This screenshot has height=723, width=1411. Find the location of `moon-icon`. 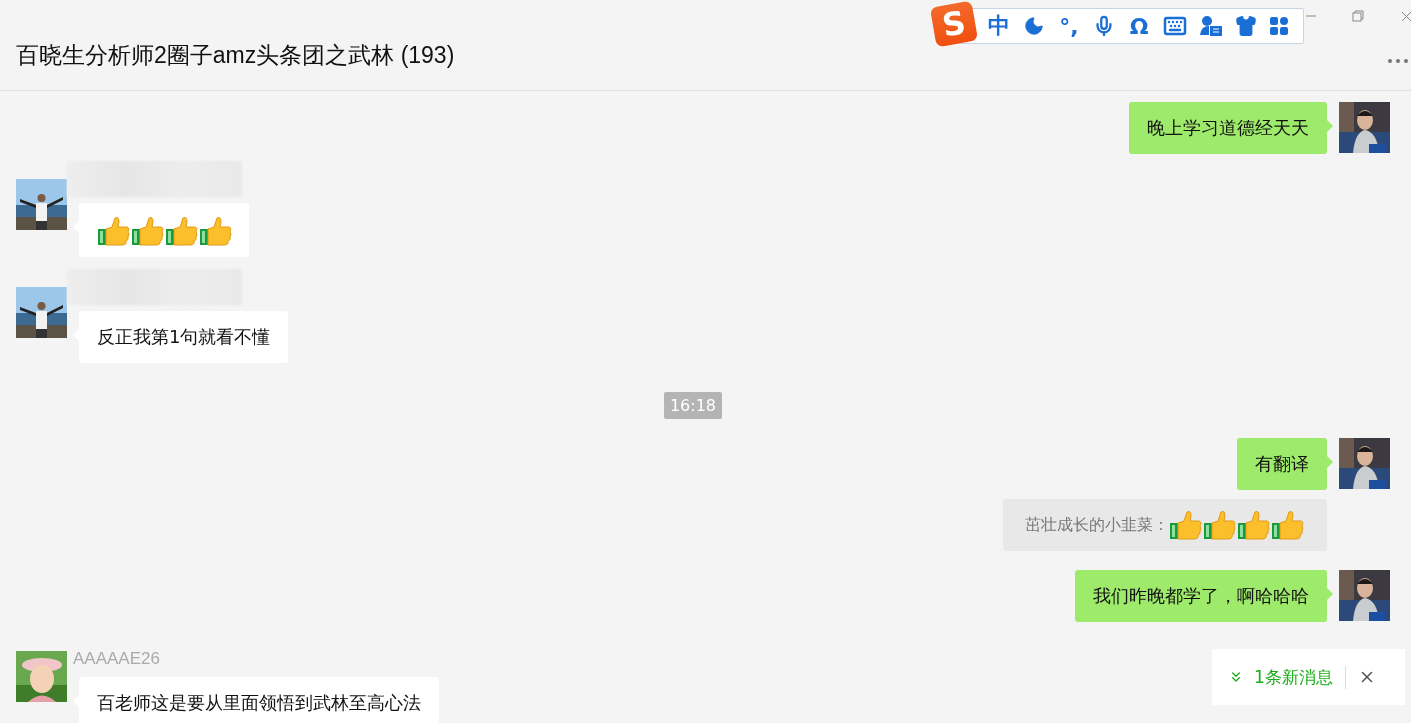

moon-icon is located at coordinates (1034, 26).